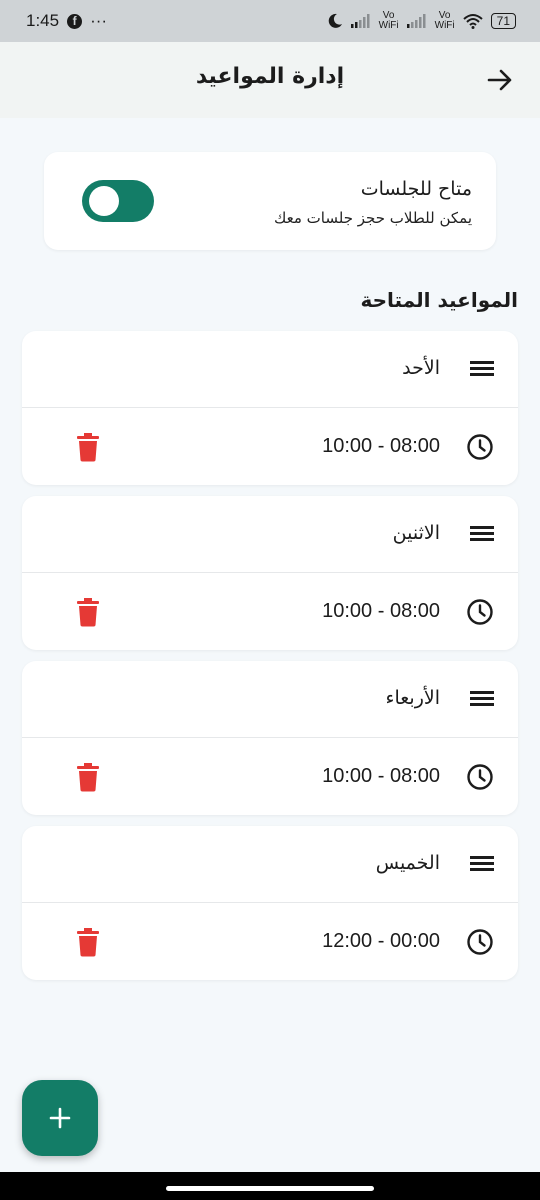 This screenshot has width=540, height=1200. I want to click on availability-toggle, so click(118, 201).